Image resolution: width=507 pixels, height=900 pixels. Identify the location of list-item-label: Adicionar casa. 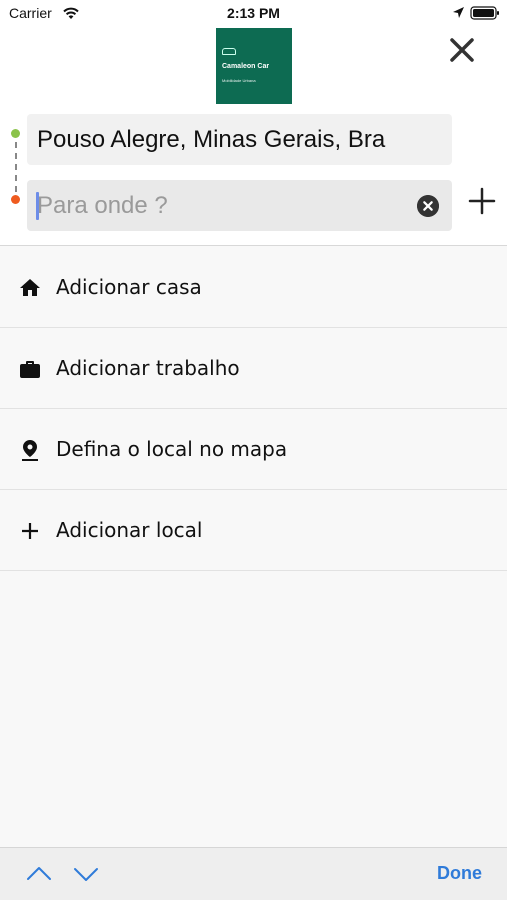
(129, 287).